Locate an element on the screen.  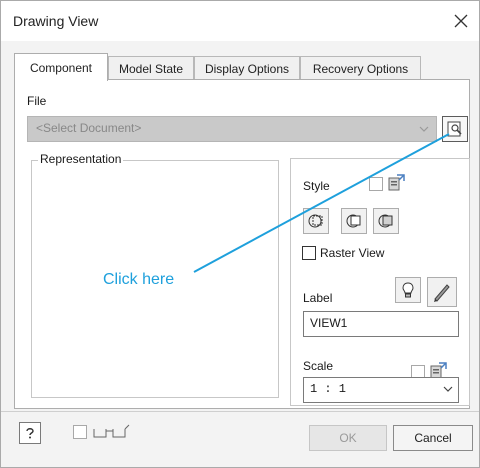
glasses-icon is located at coordinates (111, 431).